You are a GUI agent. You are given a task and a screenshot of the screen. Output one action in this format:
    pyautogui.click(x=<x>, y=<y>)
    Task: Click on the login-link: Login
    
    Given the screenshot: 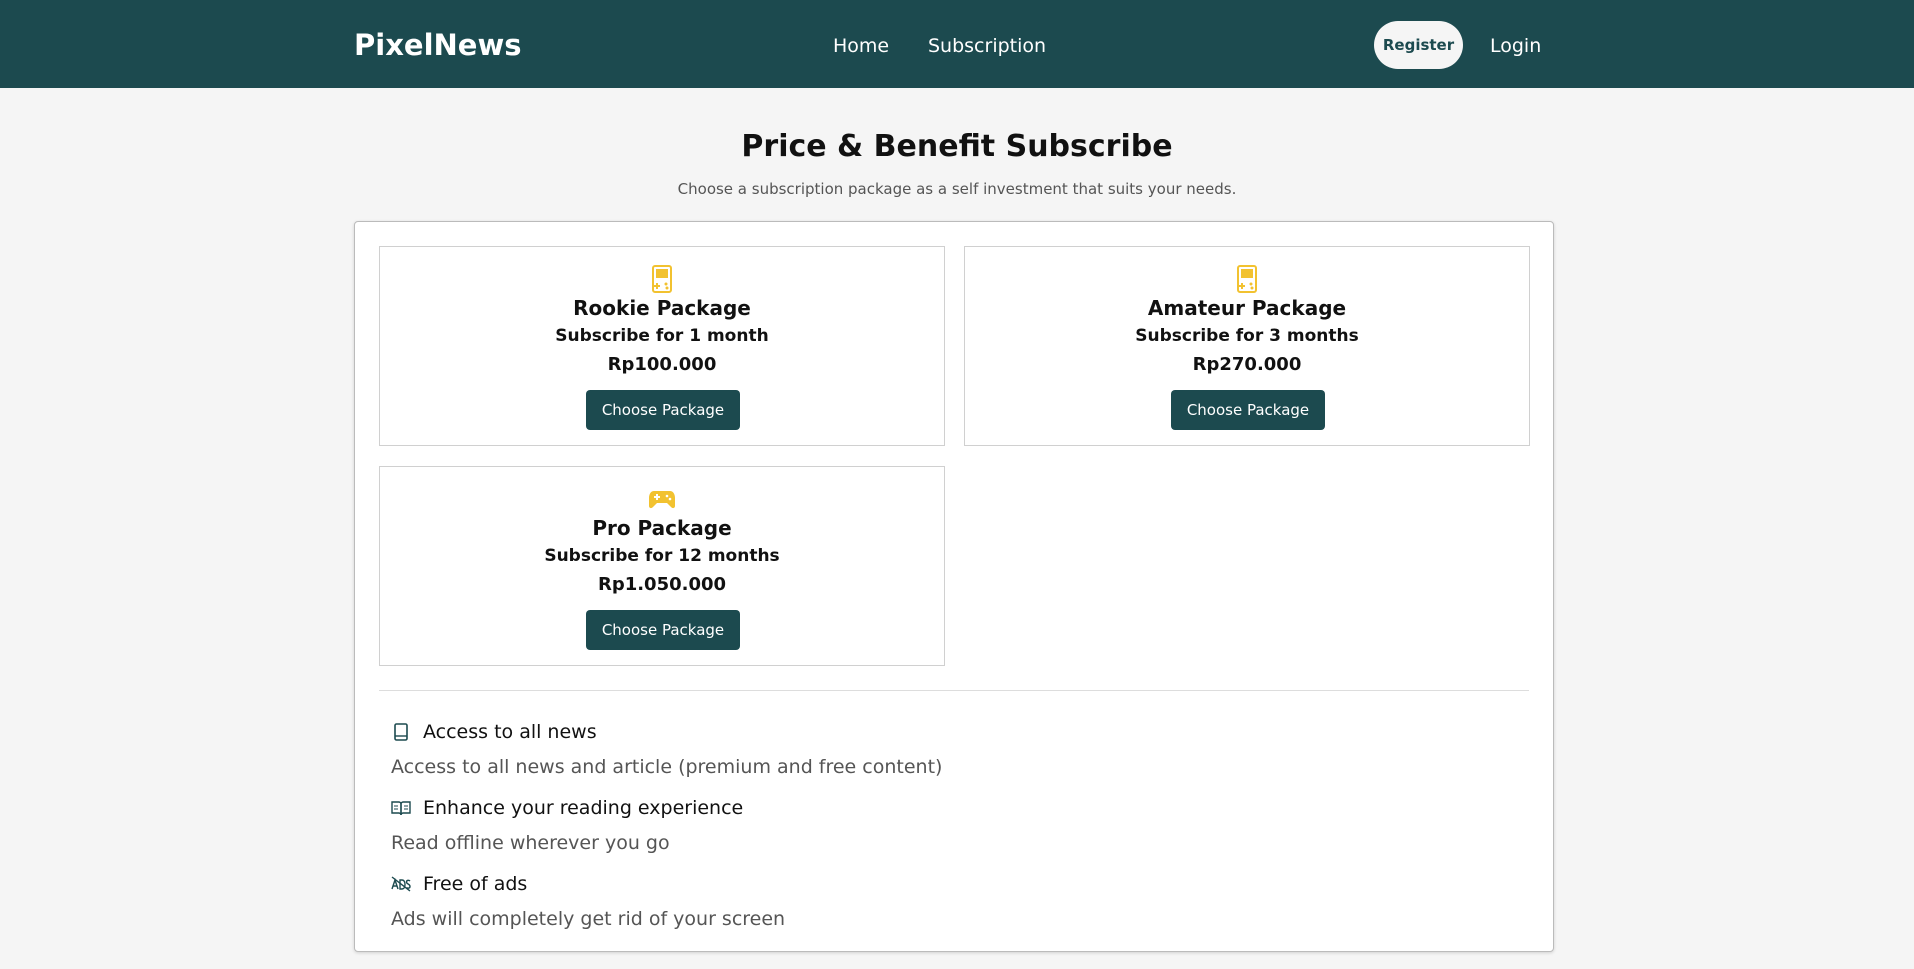 What is the action you would take?
    pyautogui.click(x=1515, y=46)
    